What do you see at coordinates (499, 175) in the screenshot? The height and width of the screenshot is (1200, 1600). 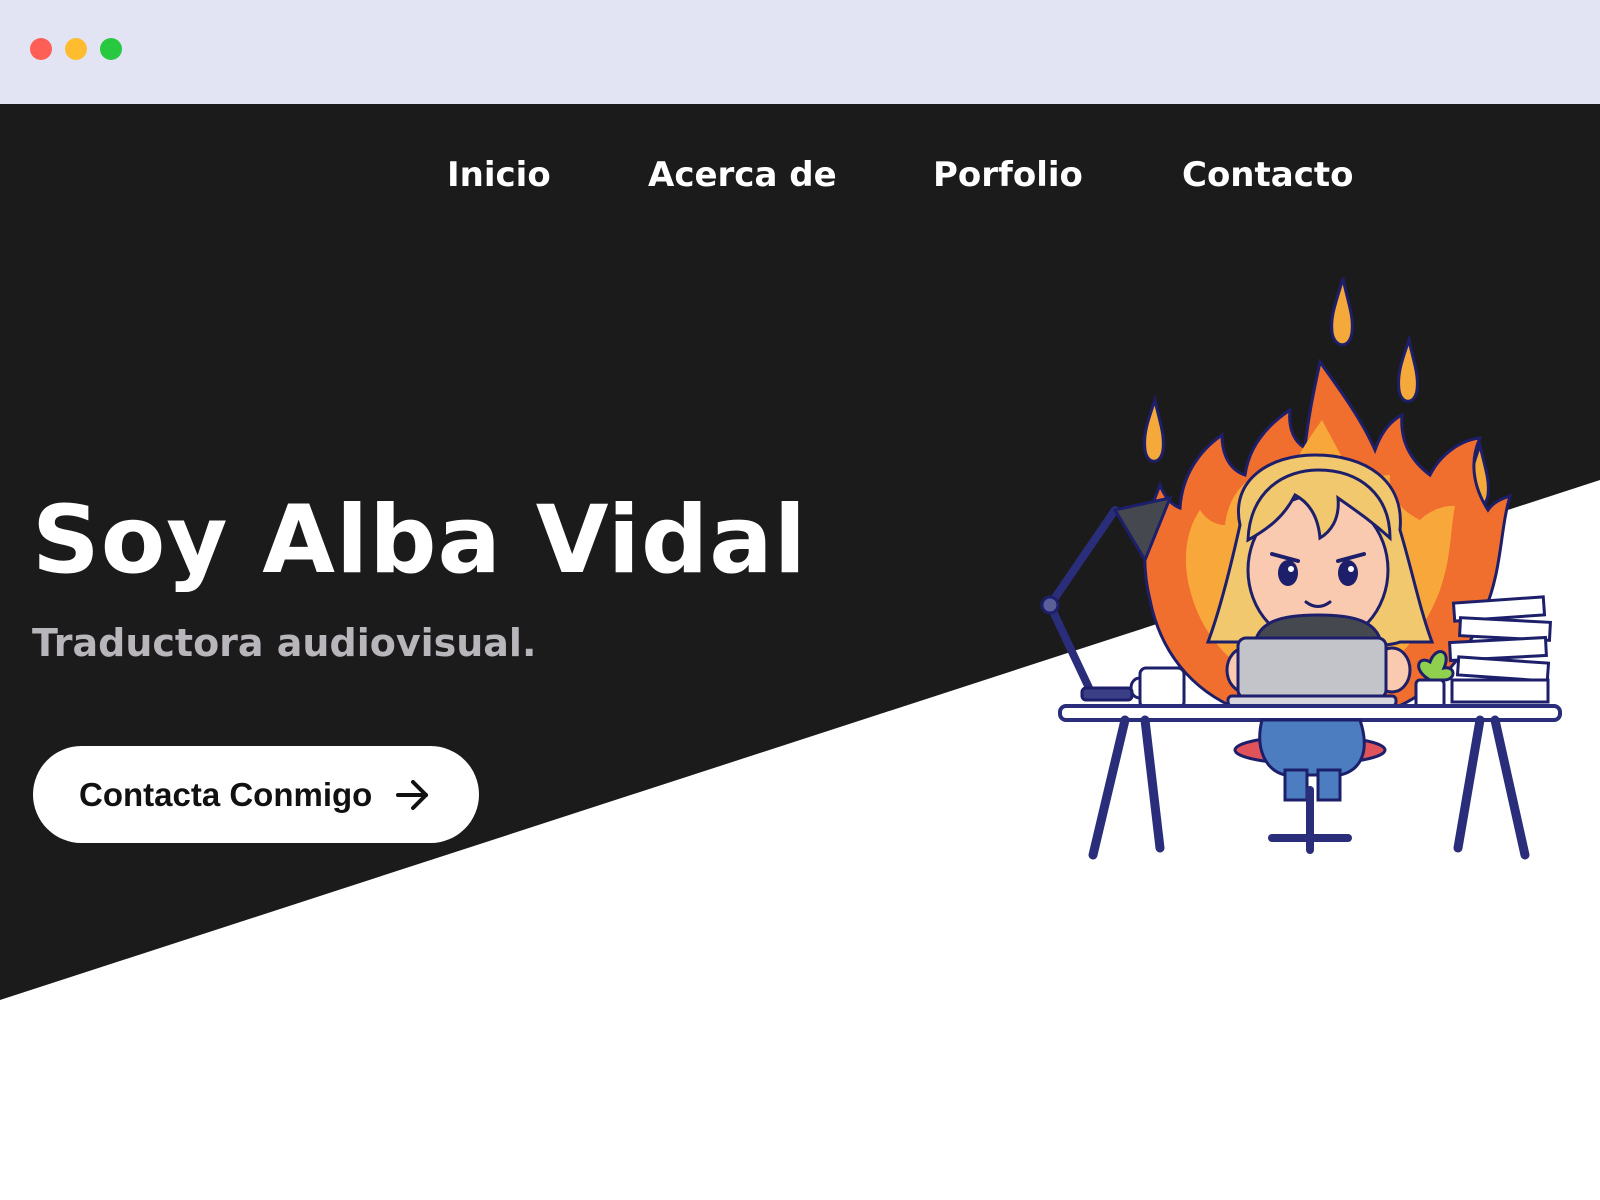 I see `nav-item-inicio: Inicio` at bounding box center [499, 175].